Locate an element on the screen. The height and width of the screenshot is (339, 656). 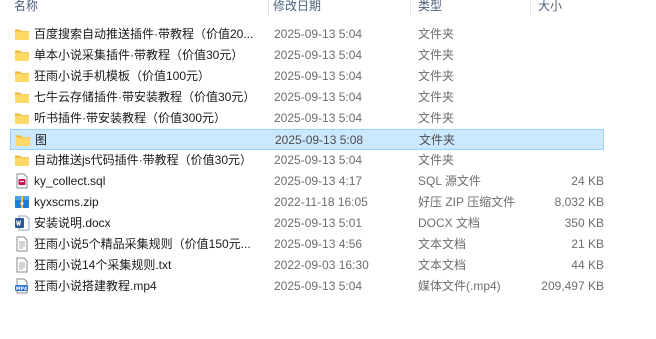
file-name: 狂雨小说14个采集规则.txt is located at coordinates (103, 265).